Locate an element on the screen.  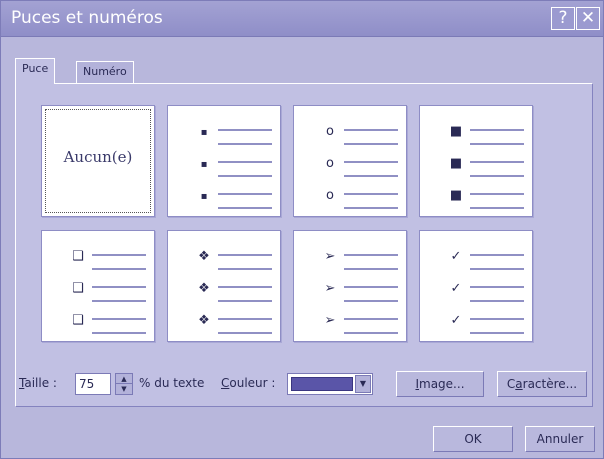
ok-button: OK is located at coordinates (473, 439).